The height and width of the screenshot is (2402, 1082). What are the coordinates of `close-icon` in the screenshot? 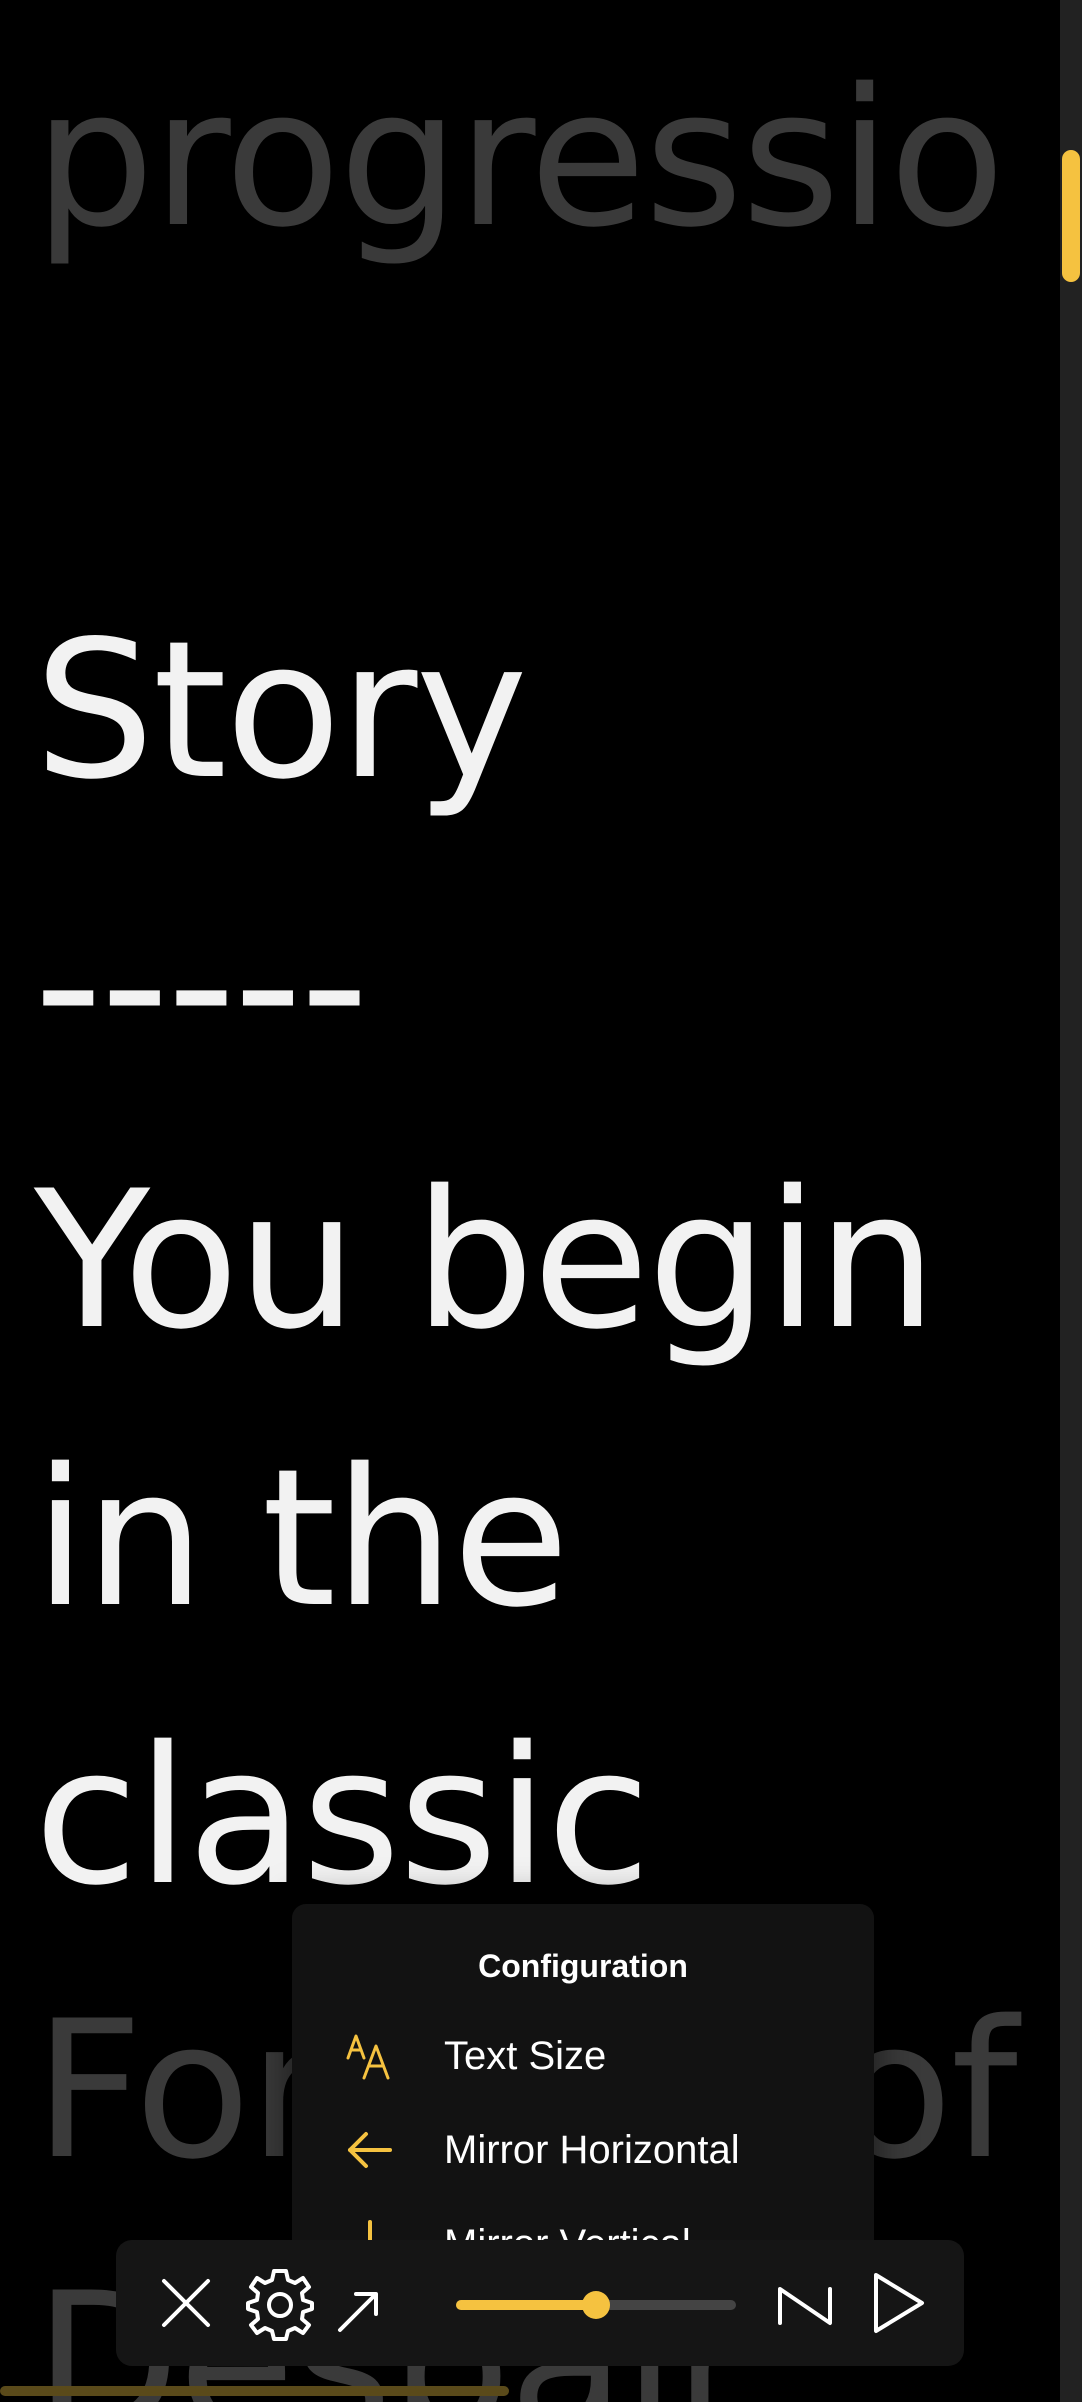 It's located at (186, 2303).